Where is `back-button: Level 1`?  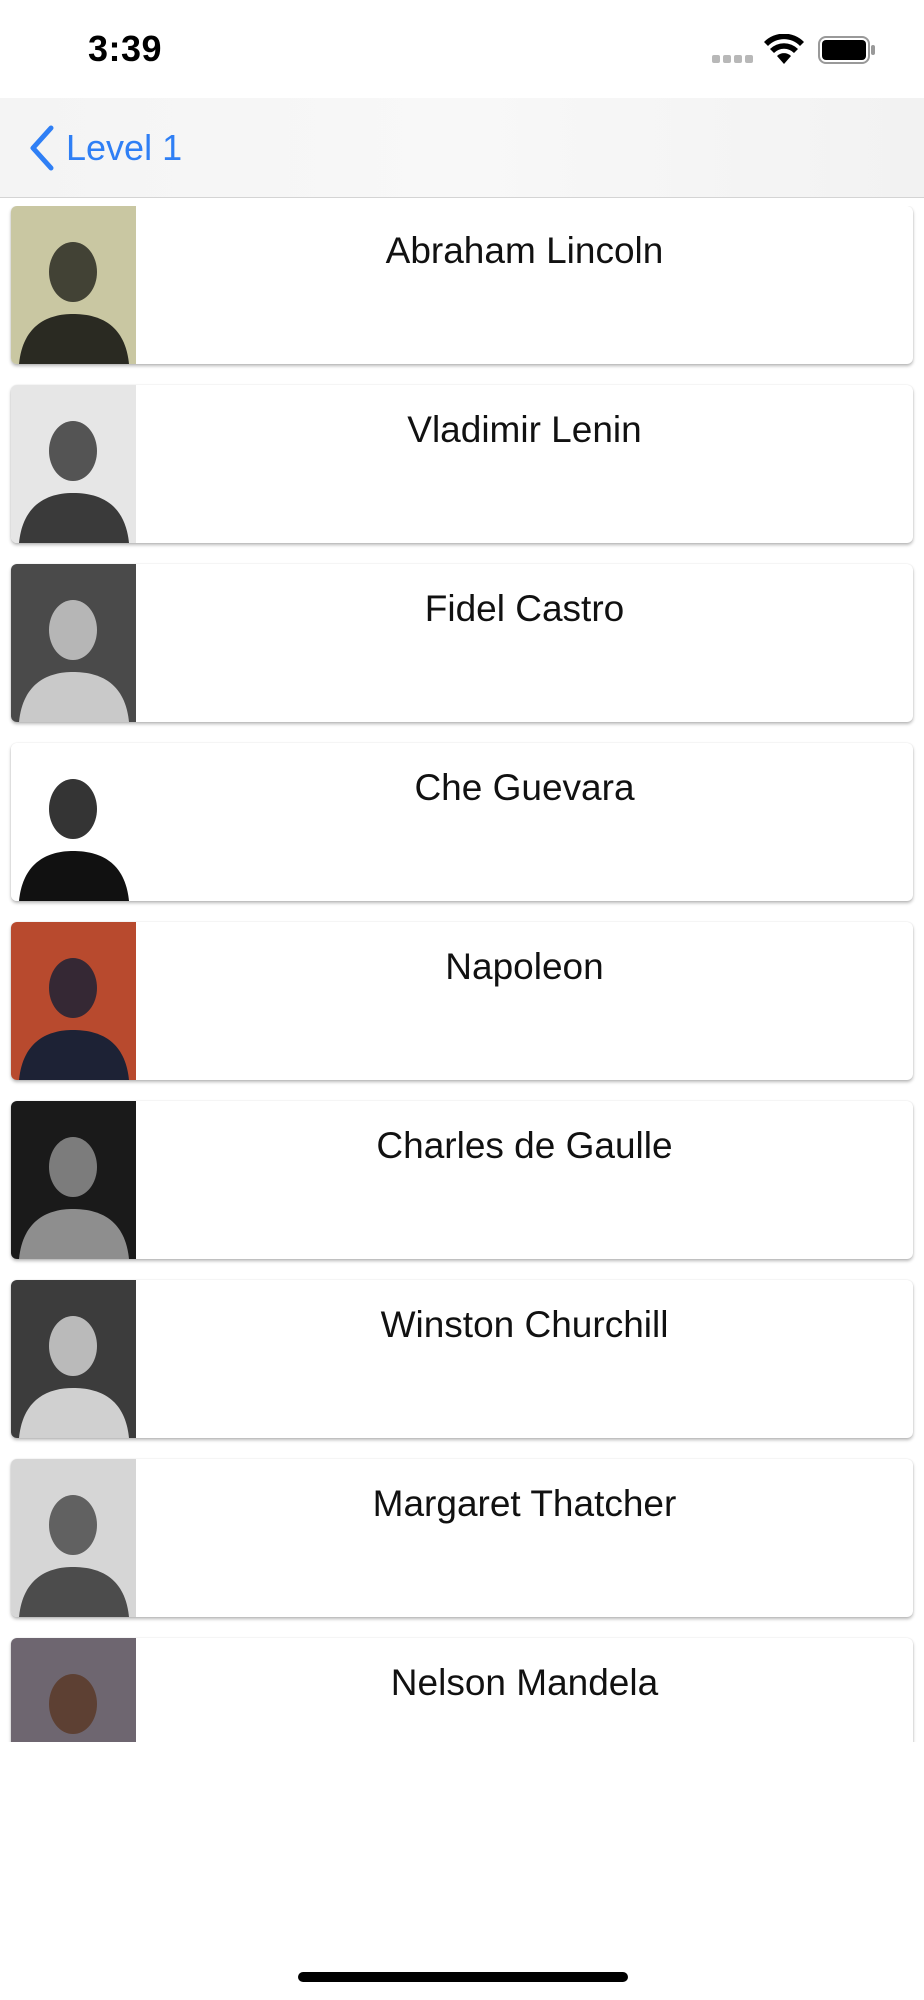
back-button: Level 1 is located at coordinates (104, 148).